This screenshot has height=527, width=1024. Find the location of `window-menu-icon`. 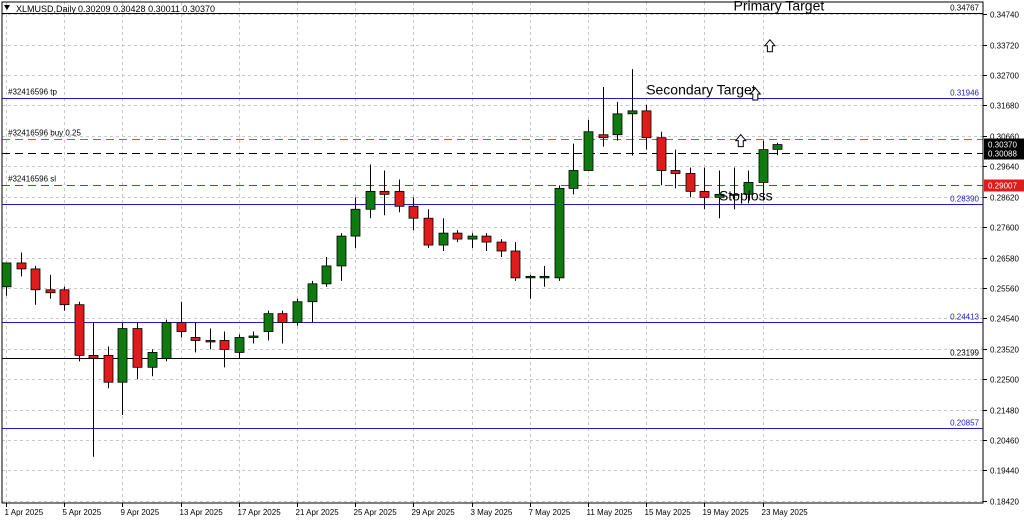

window-menu-icon is located at coordinates (7, 7).